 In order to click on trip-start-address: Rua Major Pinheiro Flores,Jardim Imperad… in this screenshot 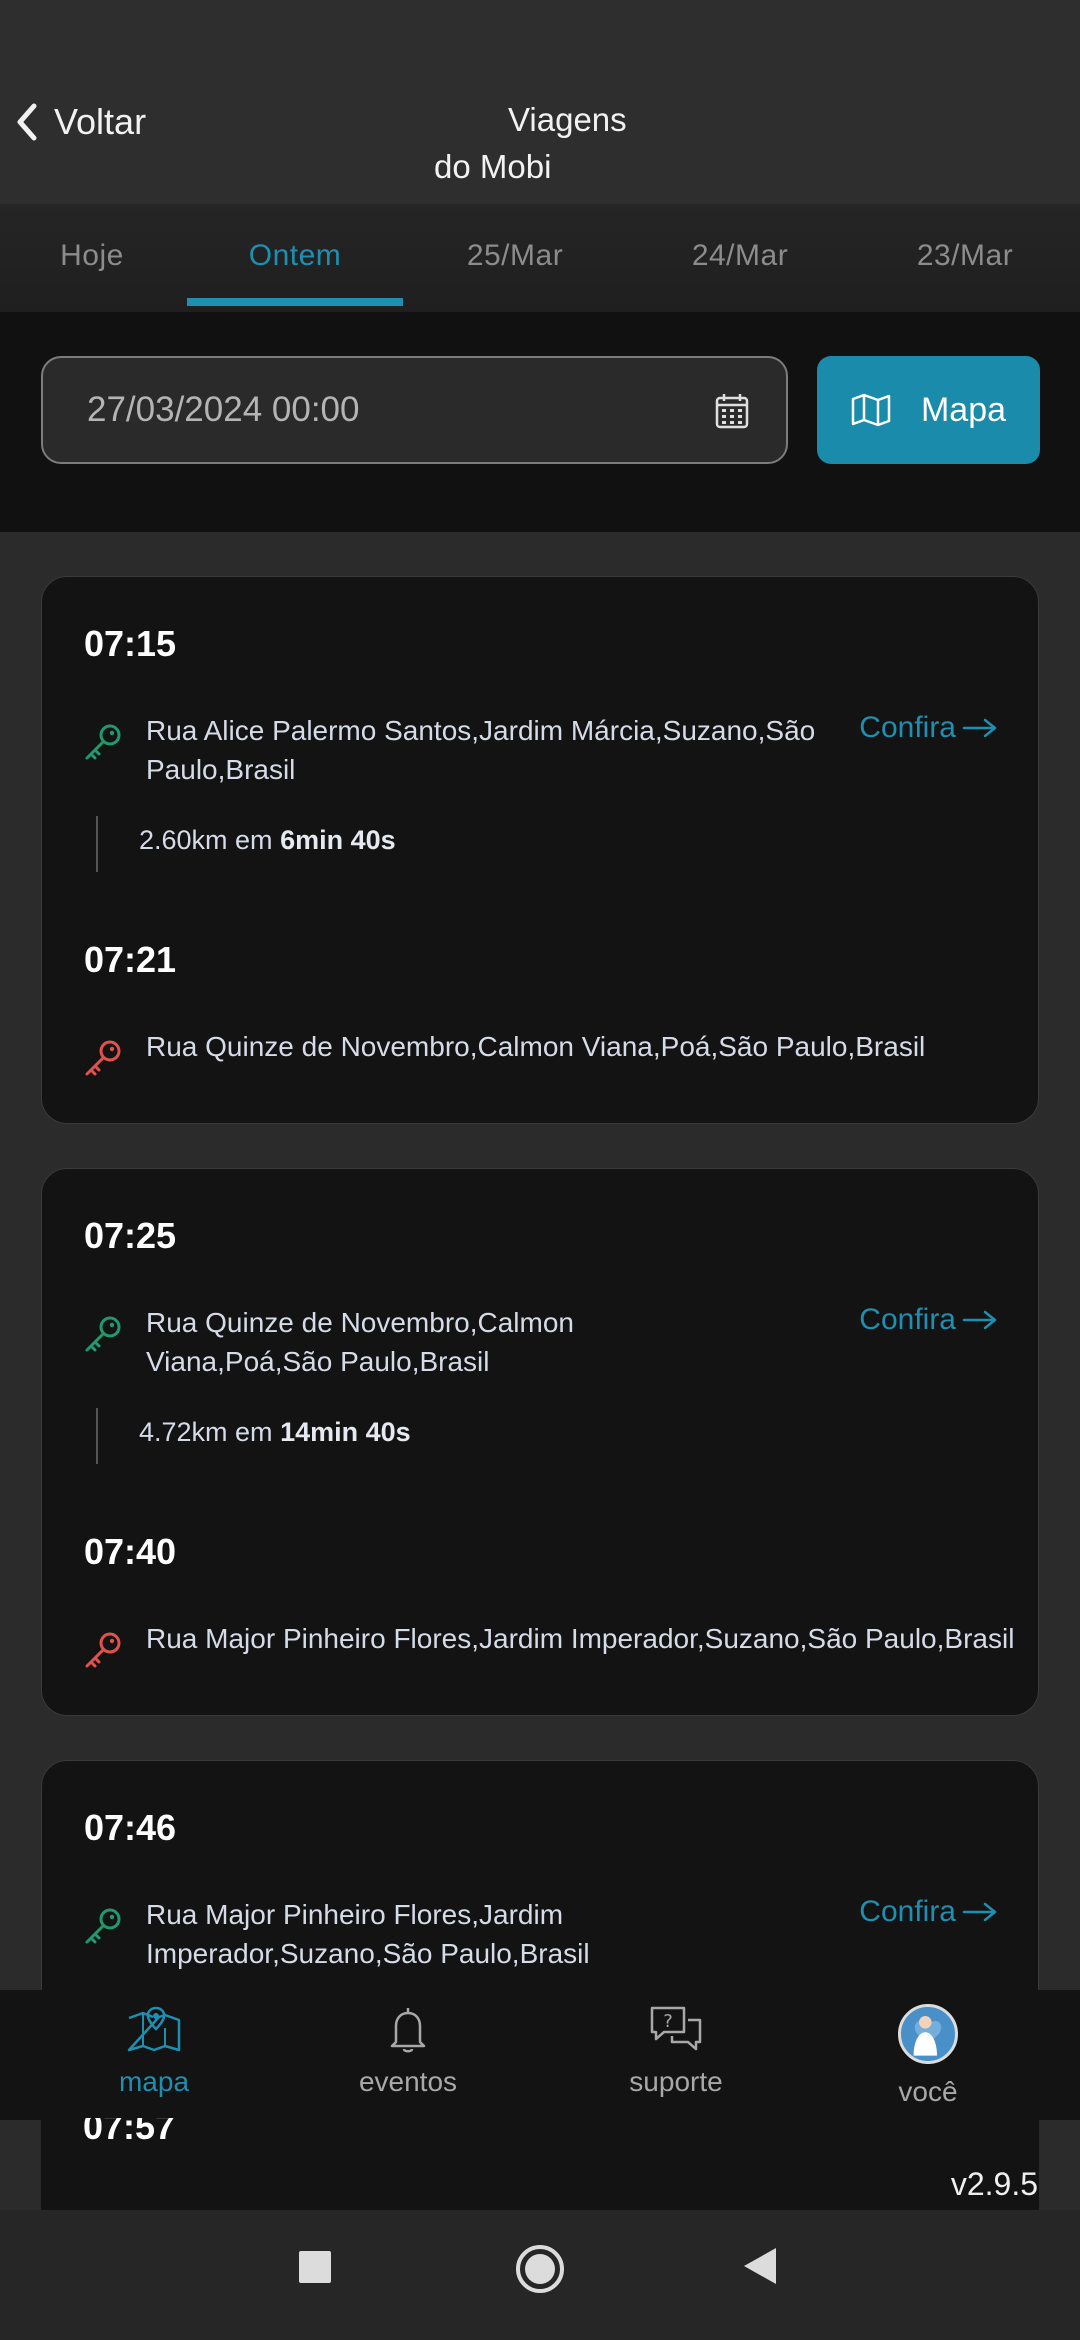, I will do `click(368, 1934)`.